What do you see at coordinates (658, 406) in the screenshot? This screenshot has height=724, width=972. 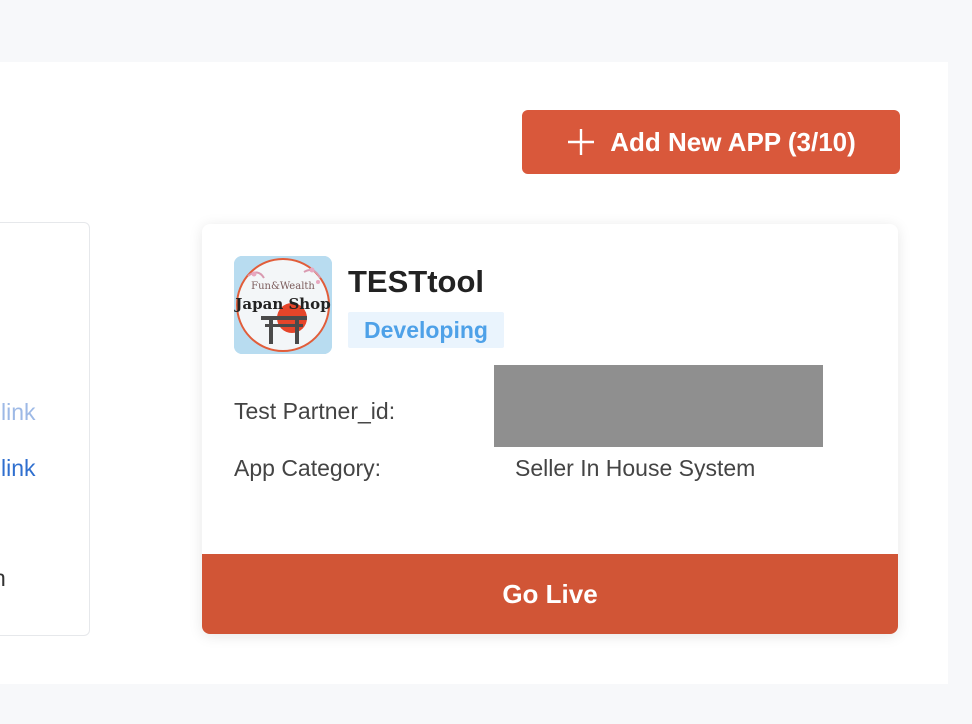 I see `redacted-partner-id` at bounding box center [658, 406].